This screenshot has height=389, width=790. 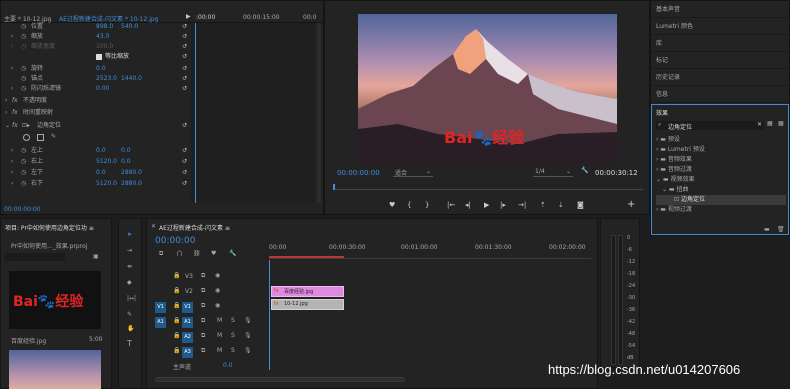 I want to click on play-button: ▶, so click(x=486, y=205).